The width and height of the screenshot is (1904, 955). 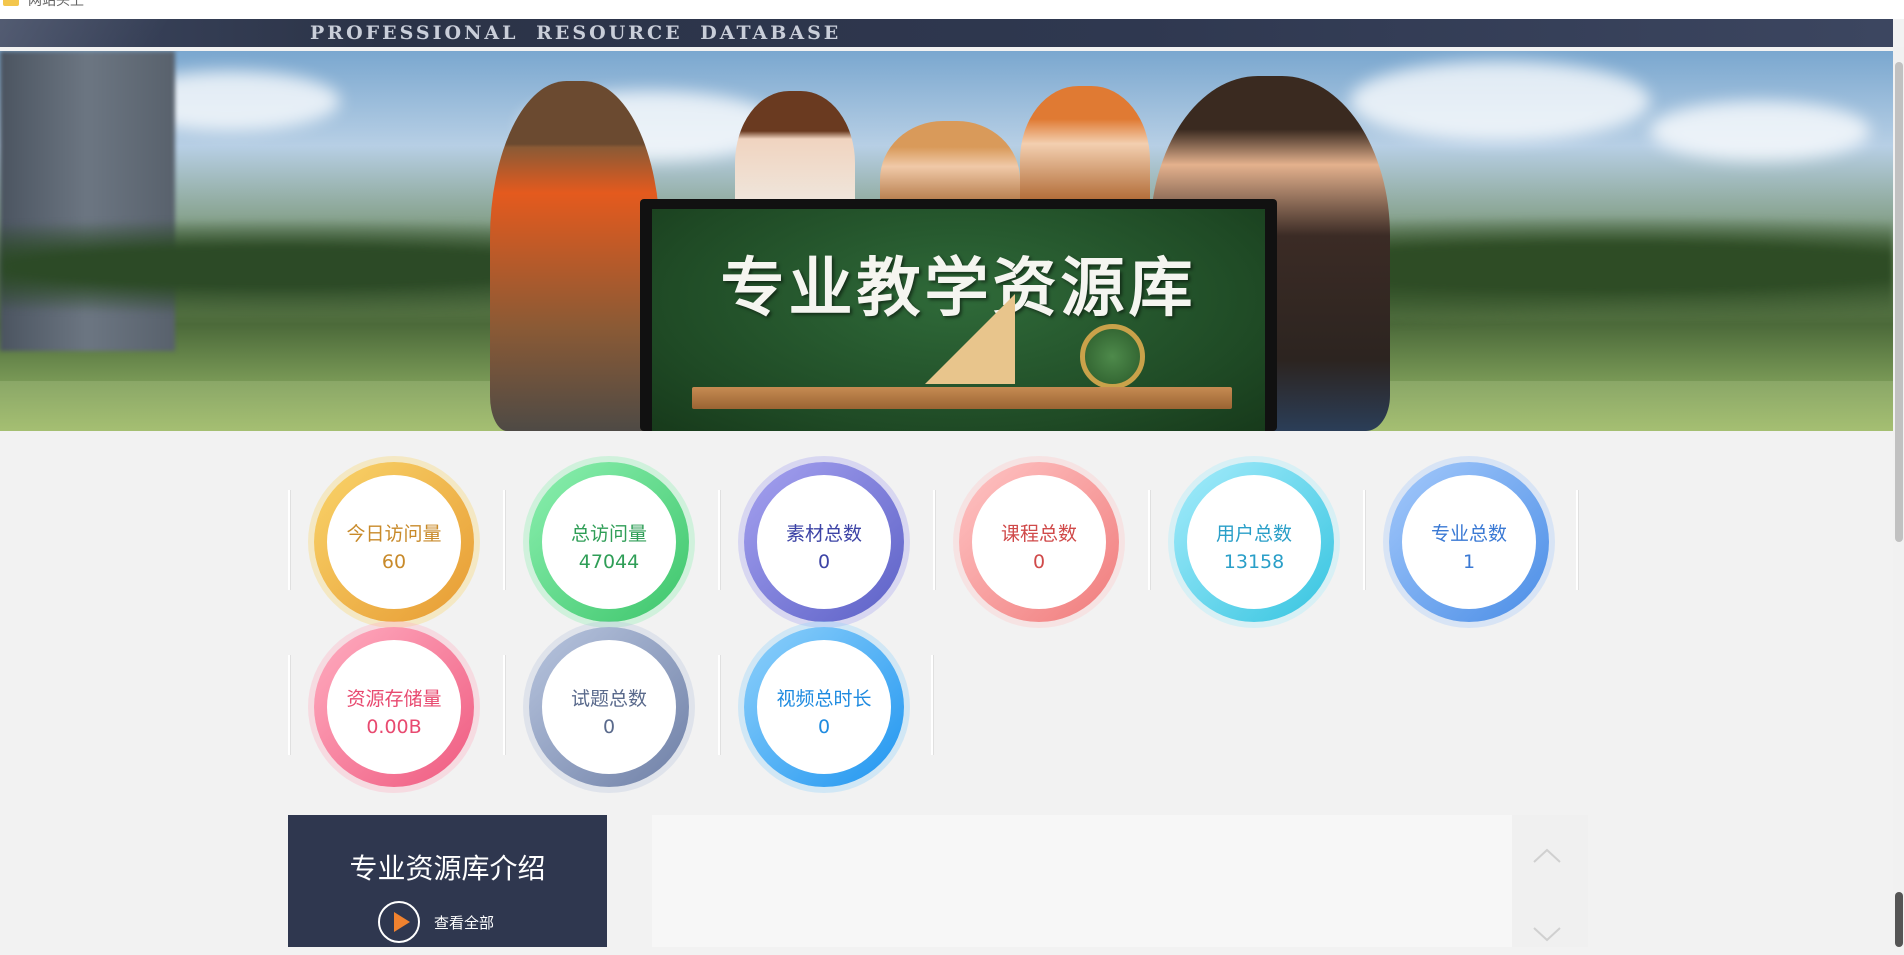 I want to click on stat-ring: 素材总数 0, so click(x=824, y=542).